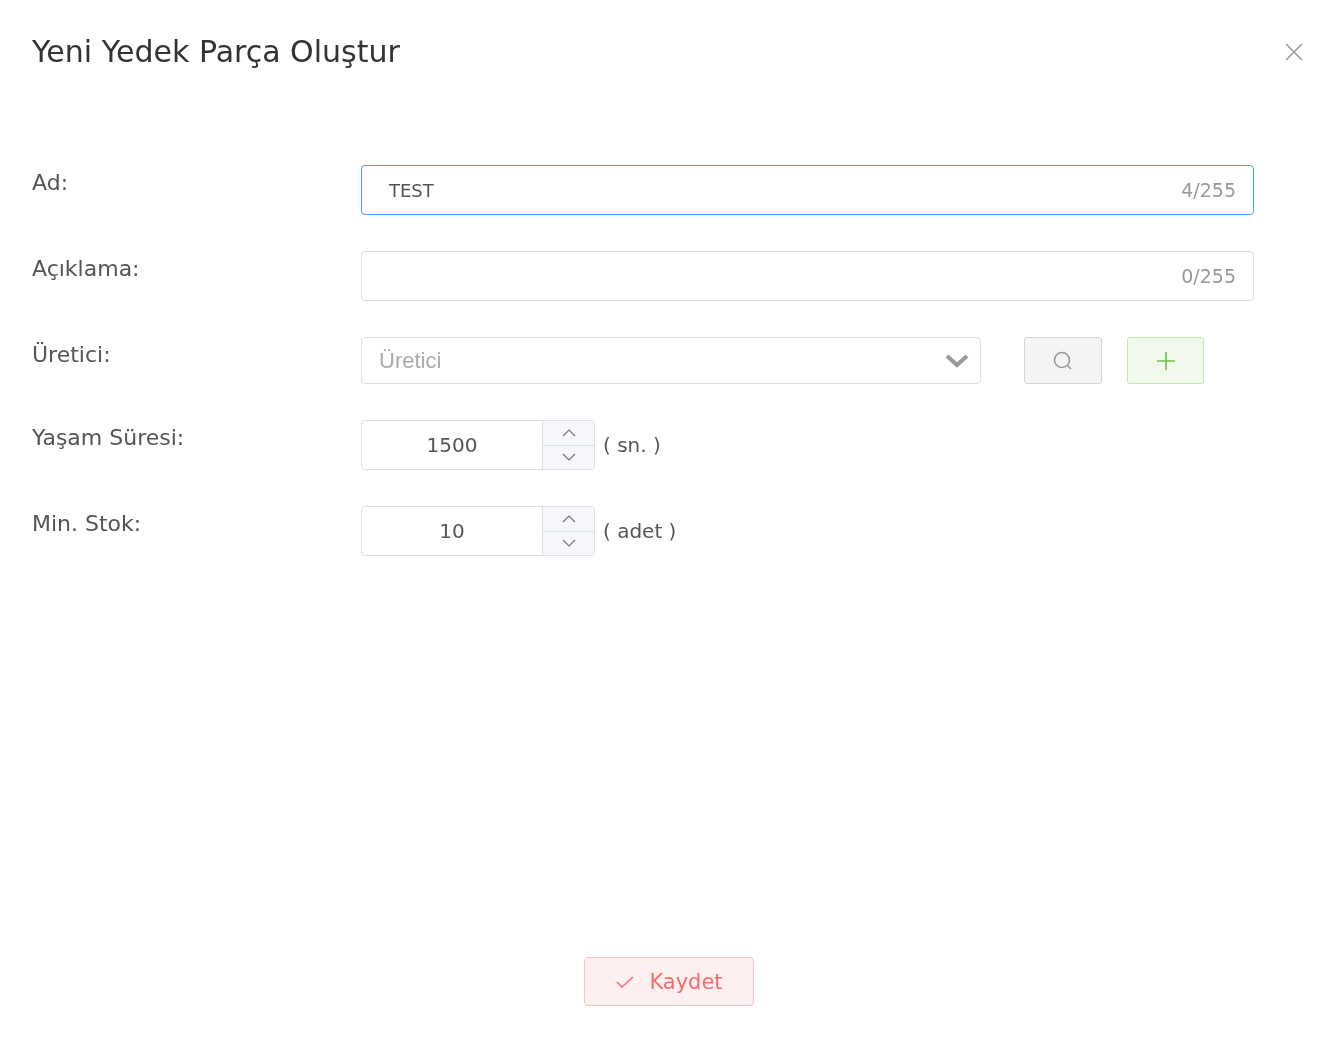 This screenshot has width=1338, height=1054. What do you see at coordinates (625, 981) in the screenshot?
I see `check-icon` at bounding box center [625, 981].